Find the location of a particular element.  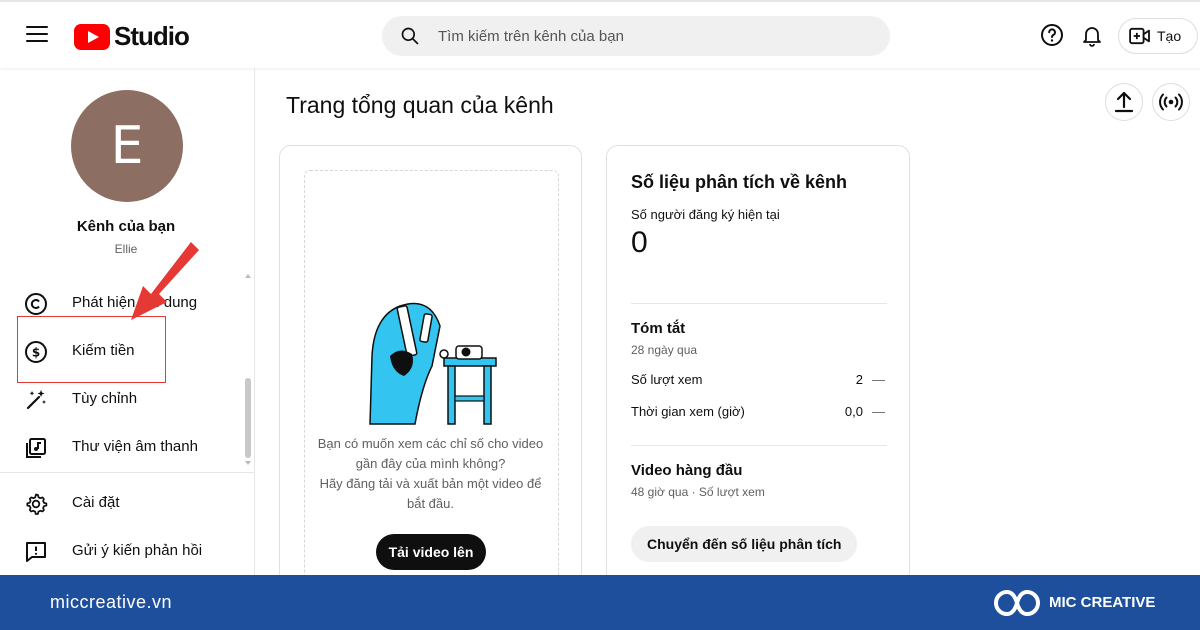

go-live-button is located at coordinates (1171, 102).